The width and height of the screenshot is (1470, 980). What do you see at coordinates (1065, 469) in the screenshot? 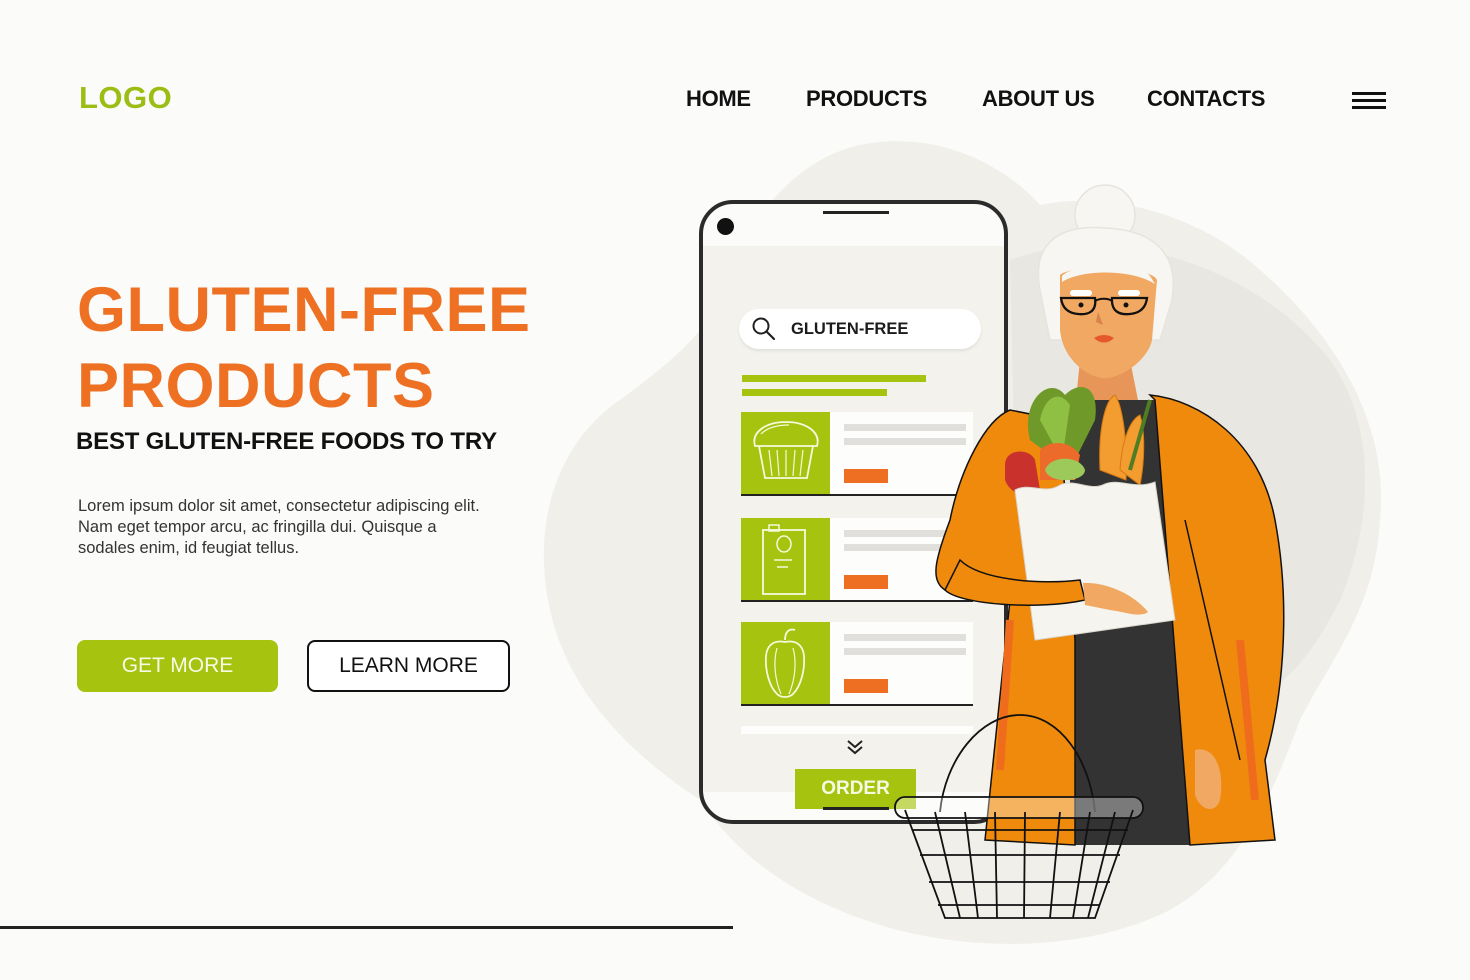
I see `cabbage` at bounding box center [1065, 469].